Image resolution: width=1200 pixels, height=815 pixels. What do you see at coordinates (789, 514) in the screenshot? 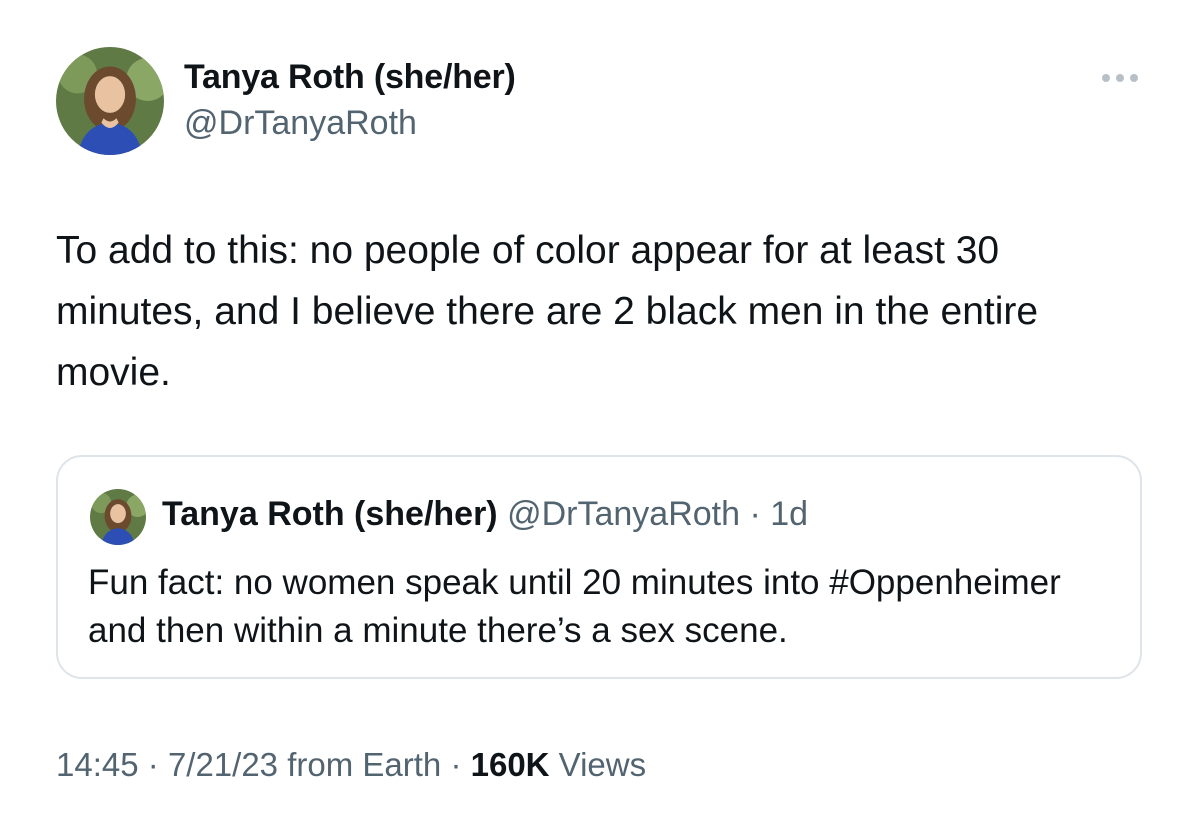
I see `quoted-tweet-time: 1d` at bounding box center [789, 514].